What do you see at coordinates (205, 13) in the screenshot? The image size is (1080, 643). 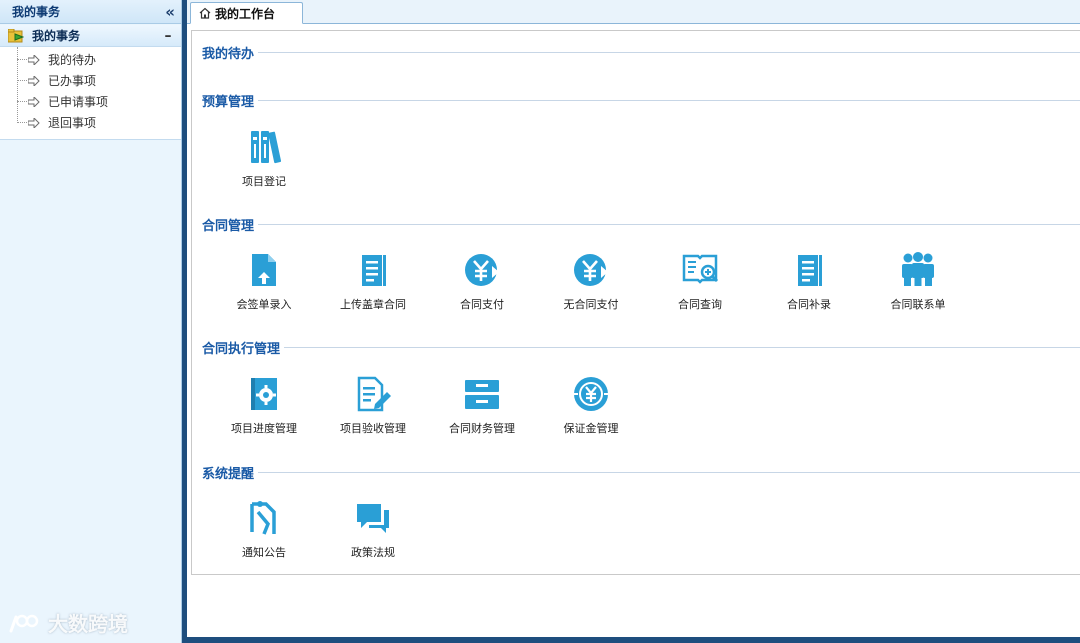 I see `home-icon` at bounding box center [205, 13].